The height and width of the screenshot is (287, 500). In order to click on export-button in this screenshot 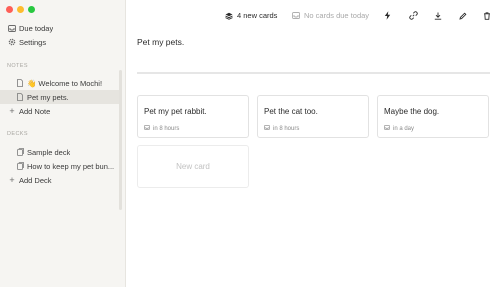, I will do `click(438, 15)`.